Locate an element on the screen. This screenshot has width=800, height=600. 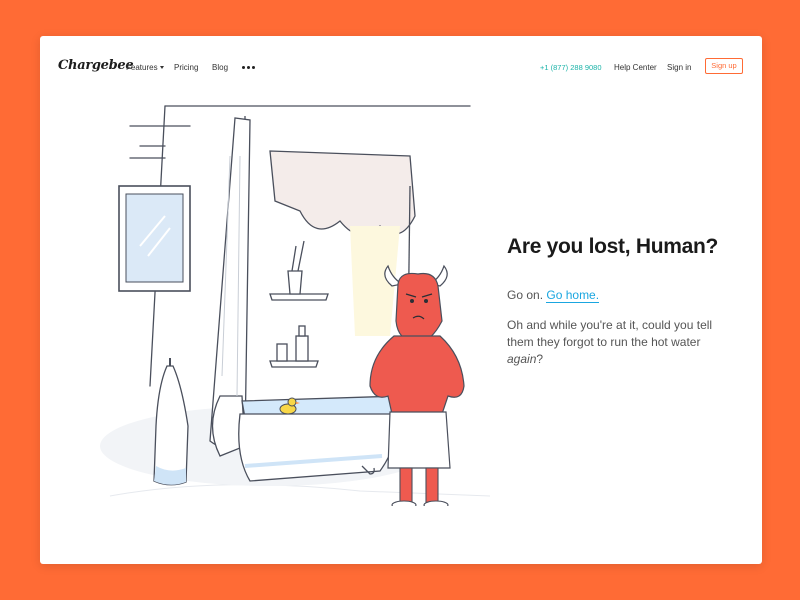
nav-blog: Blog is located at coordinates (220, 67).